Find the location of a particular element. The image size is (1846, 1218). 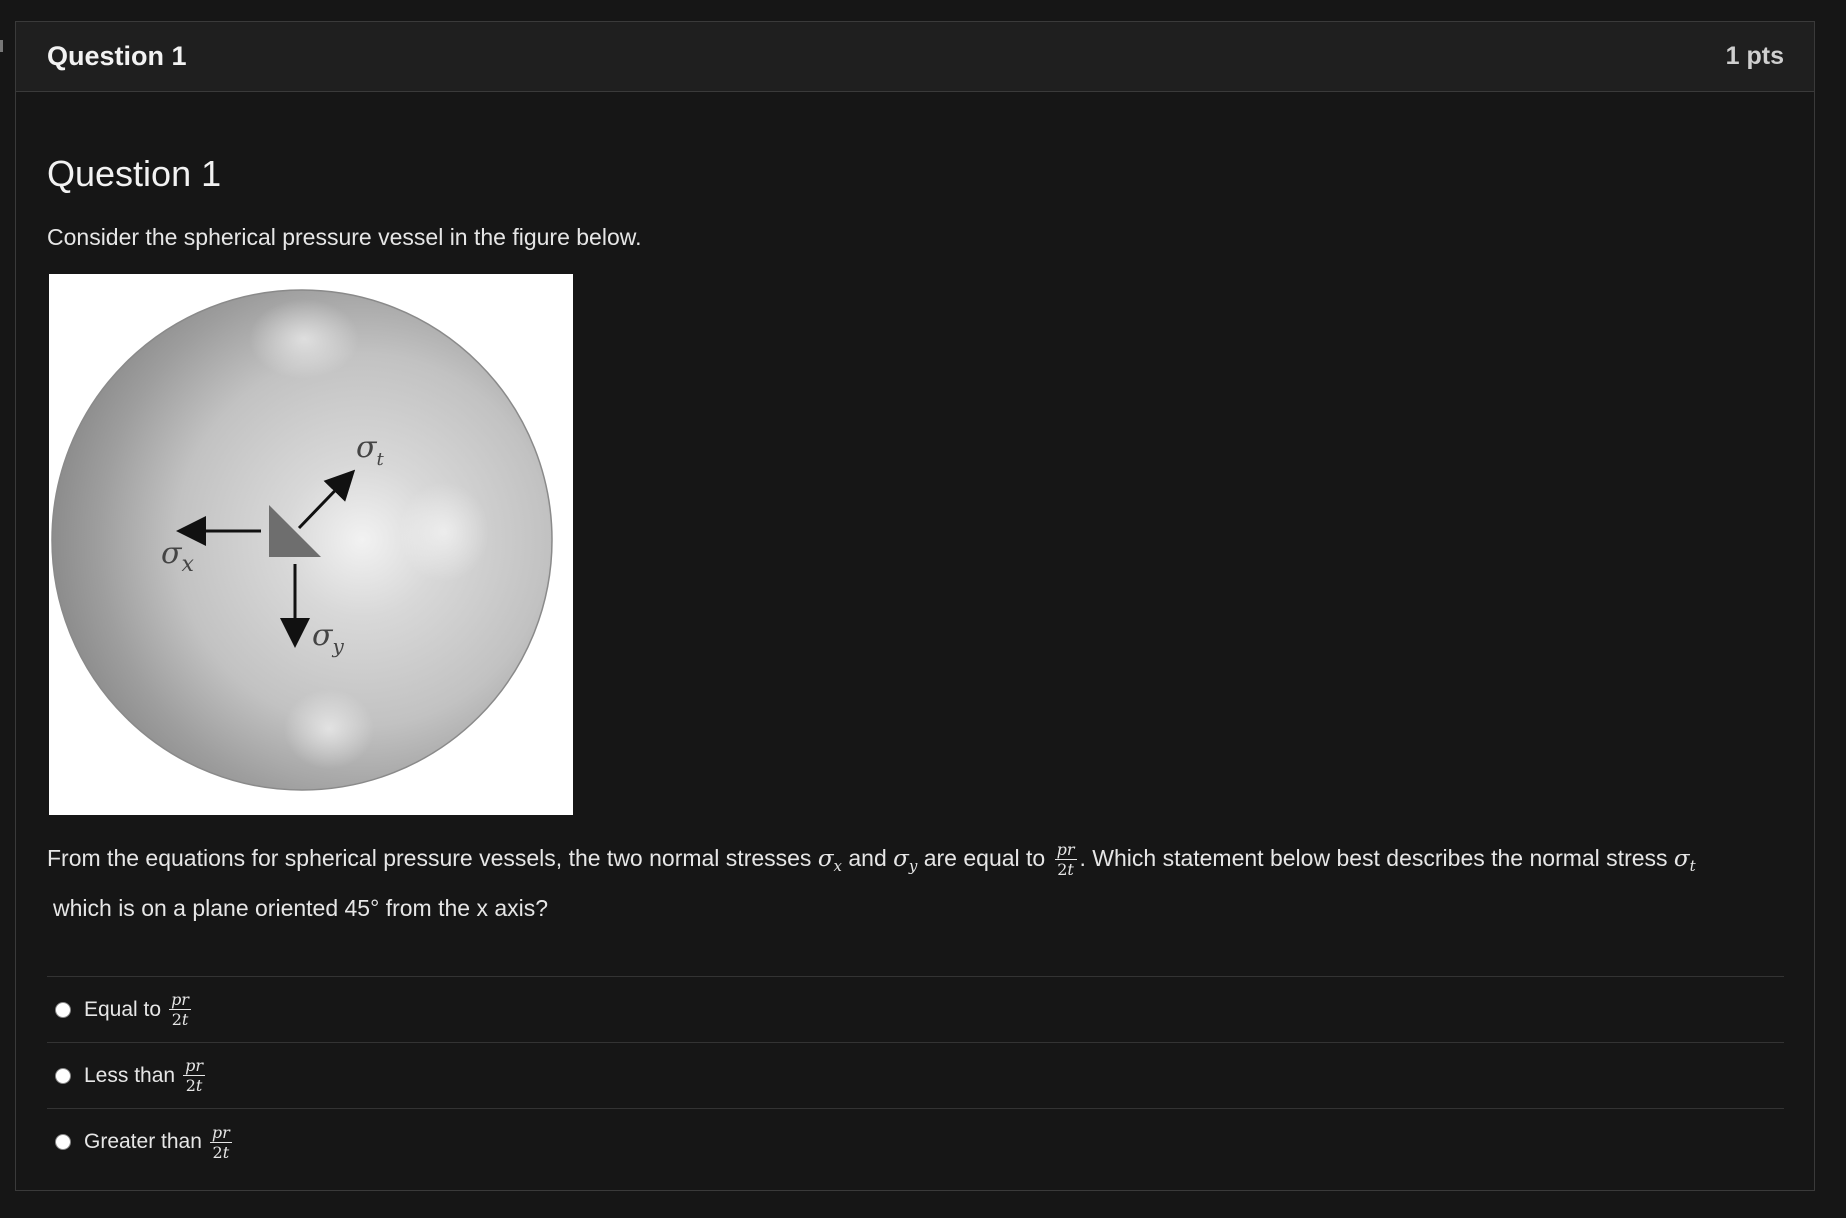

pr-over-2t-fraction: pr 2t is located at coordinates (1065, 860).